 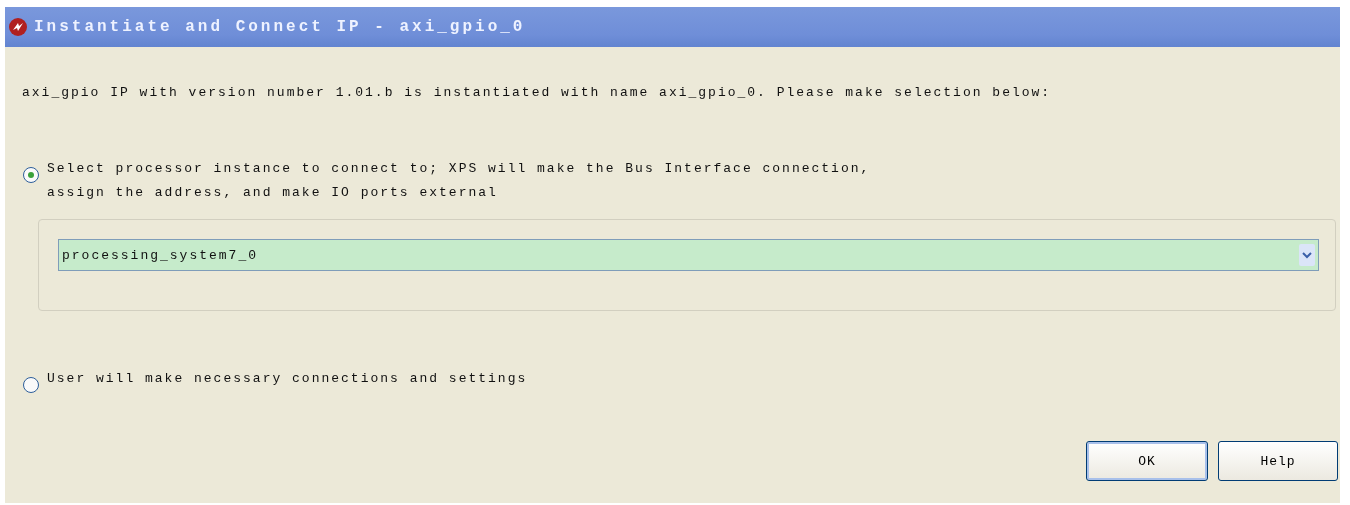 I want to click on app-logo-icon, so click(x=18, y=27).